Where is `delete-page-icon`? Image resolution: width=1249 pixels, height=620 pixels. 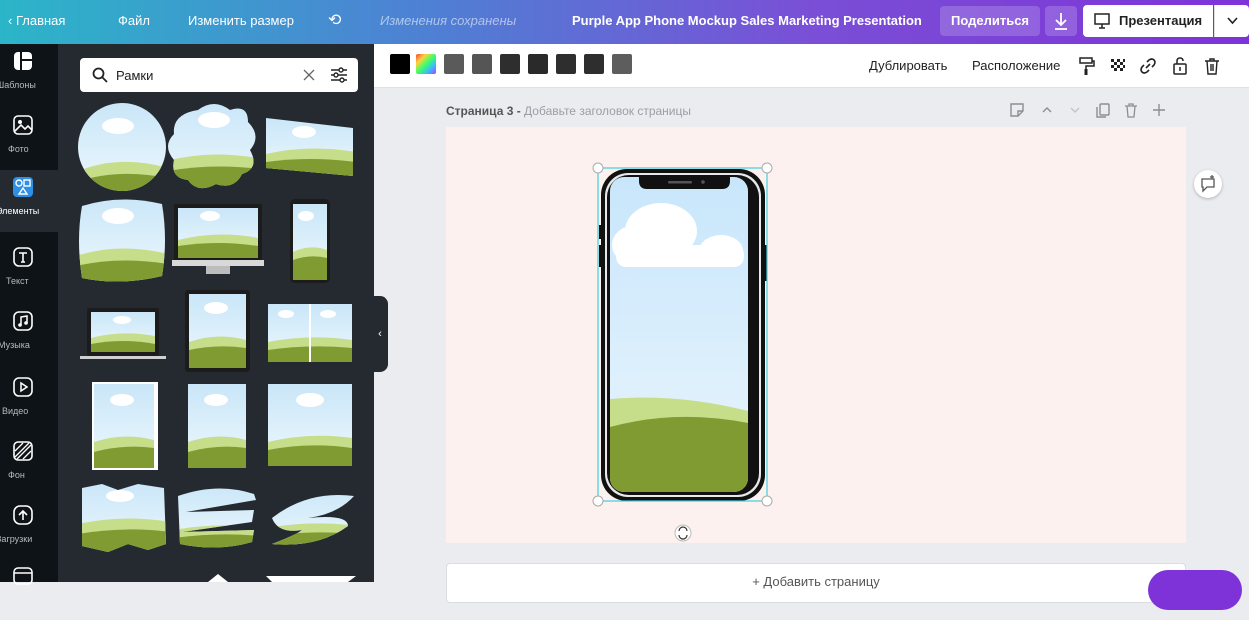 delete-page-icon is located at coordinates (1131, 110).